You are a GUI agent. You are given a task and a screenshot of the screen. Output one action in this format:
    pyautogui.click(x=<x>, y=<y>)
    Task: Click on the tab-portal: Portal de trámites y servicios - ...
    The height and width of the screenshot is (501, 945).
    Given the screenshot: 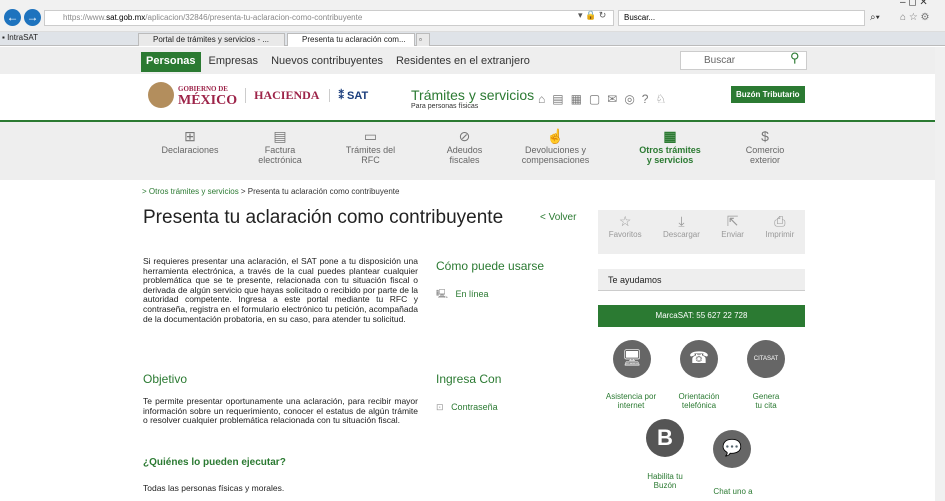 What is the action you would take?
    pyautogui.click(x=211, y=39)
    